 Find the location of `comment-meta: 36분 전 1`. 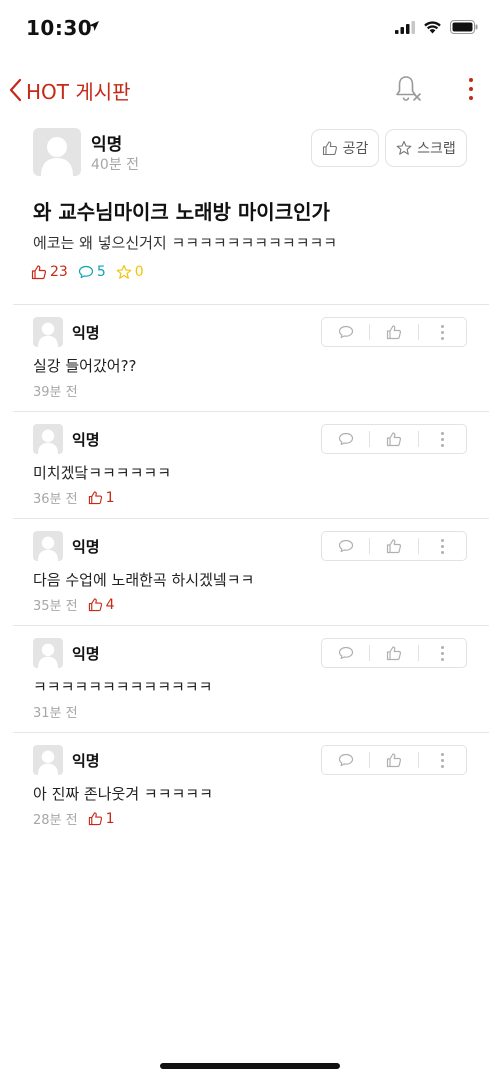

comment-meta: 36분 전 1 is located at coordinates (74, 498).